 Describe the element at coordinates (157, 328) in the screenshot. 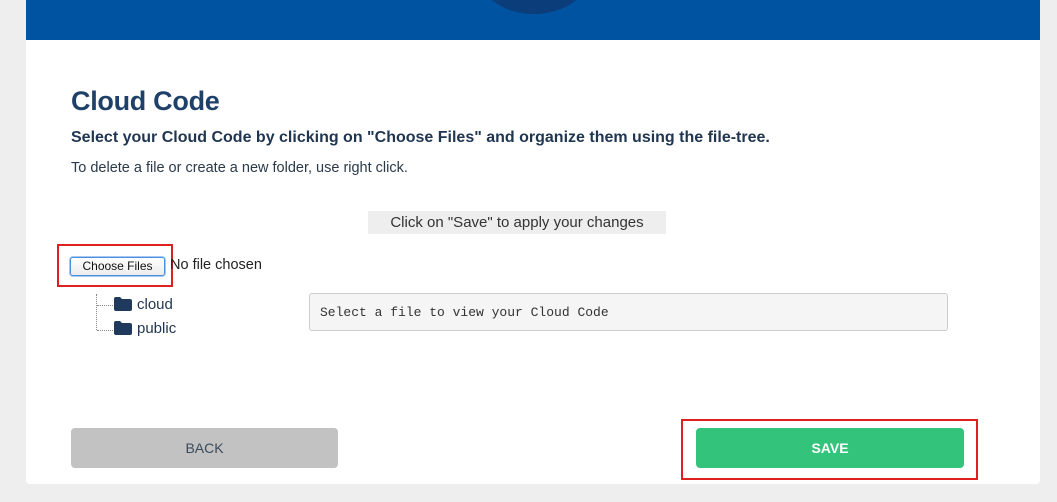

I see `tree-node-label: public` at that location.